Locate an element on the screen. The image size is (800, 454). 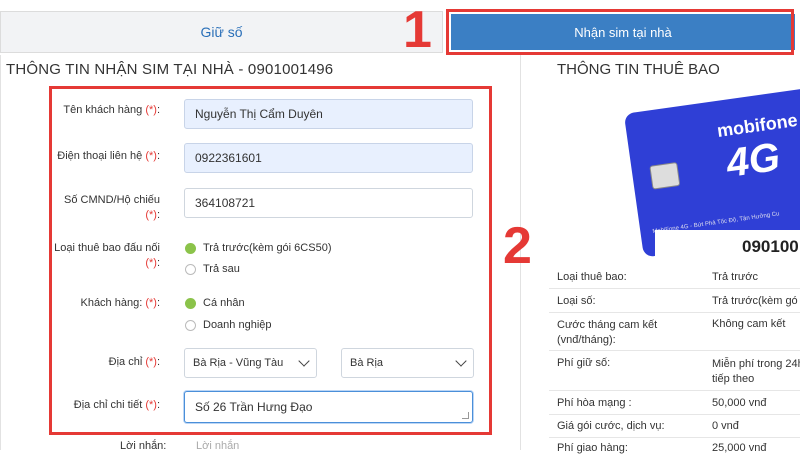
subscriber-info-heading: THÔNG TIN THUÊ BAO is located at coordinates (638, 69).